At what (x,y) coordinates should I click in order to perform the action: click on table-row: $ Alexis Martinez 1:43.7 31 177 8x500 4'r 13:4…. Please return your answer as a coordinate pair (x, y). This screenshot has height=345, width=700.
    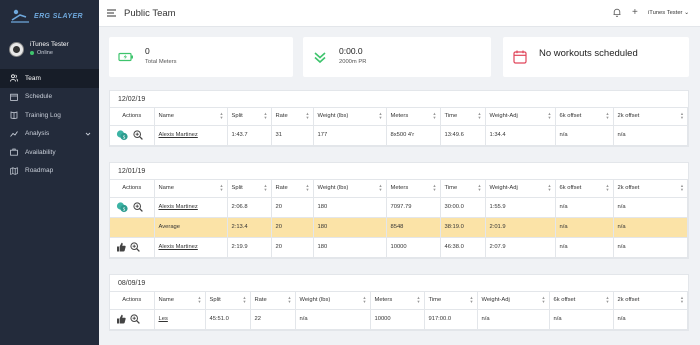
    Looking at the image, I should click on (399, 135).